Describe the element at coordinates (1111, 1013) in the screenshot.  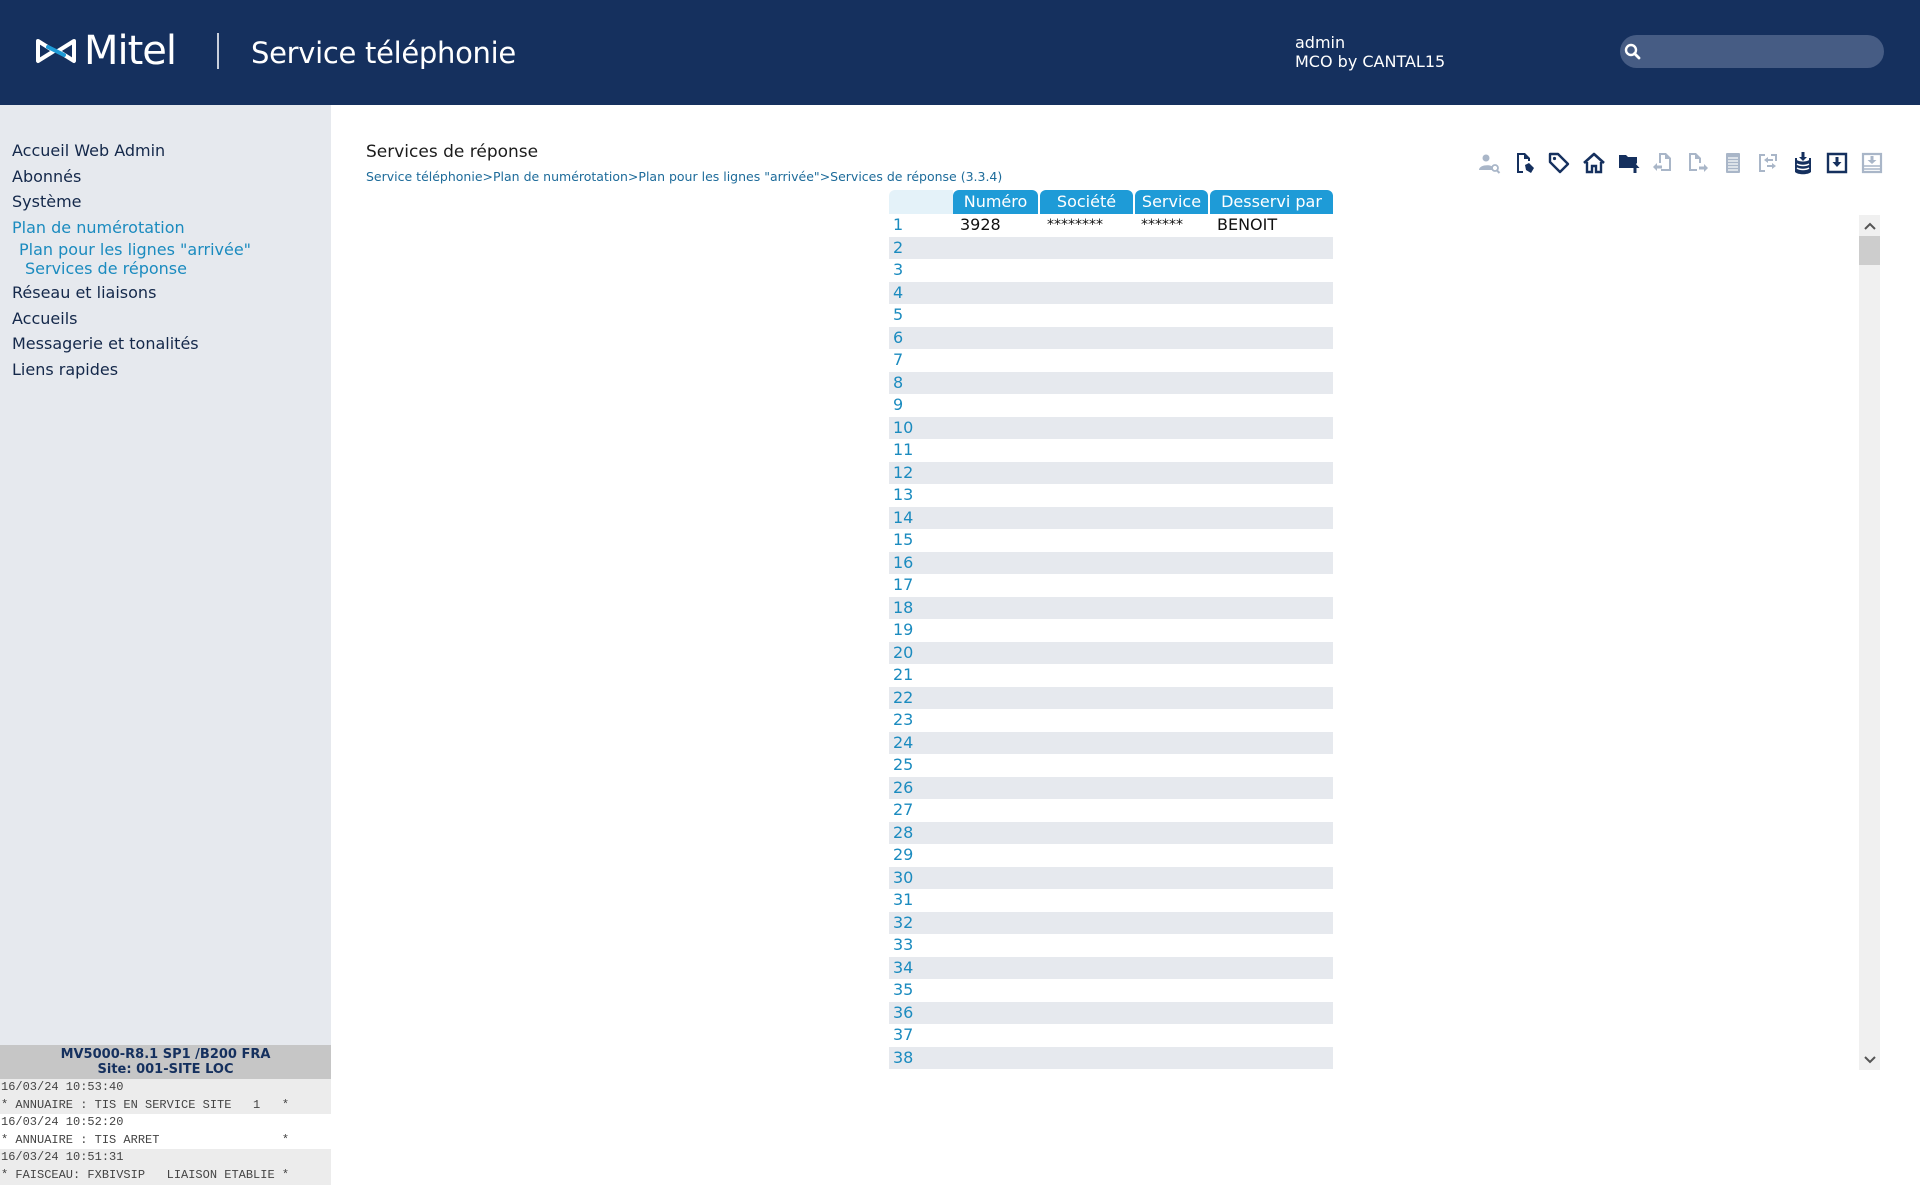
I see `table-row: 36` at that location.